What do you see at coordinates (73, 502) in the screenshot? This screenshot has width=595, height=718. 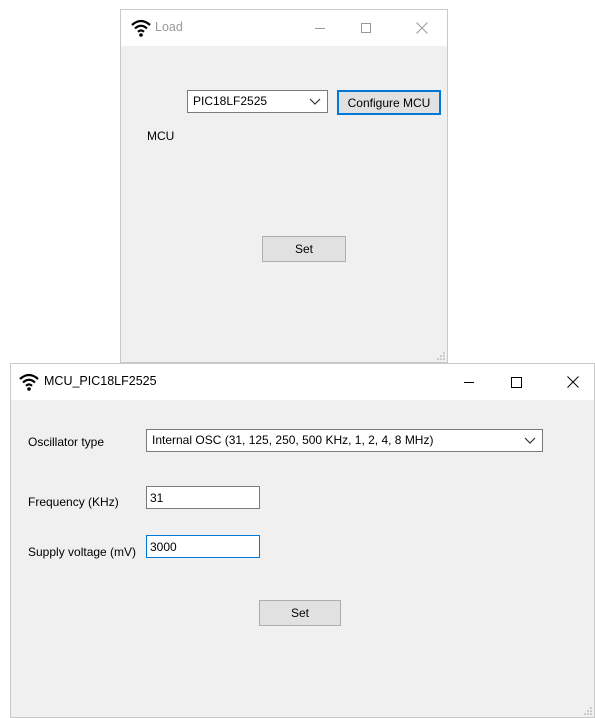 I see `frequency-label: Frequency (KHz)` at bounding box center [73, 502].